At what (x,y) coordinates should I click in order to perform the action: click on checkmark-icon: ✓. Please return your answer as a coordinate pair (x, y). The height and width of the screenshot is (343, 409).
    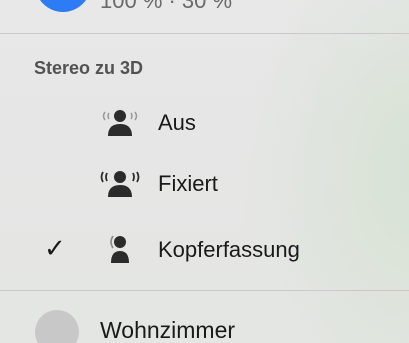
    Looking at the image, I should click on (55, 248).